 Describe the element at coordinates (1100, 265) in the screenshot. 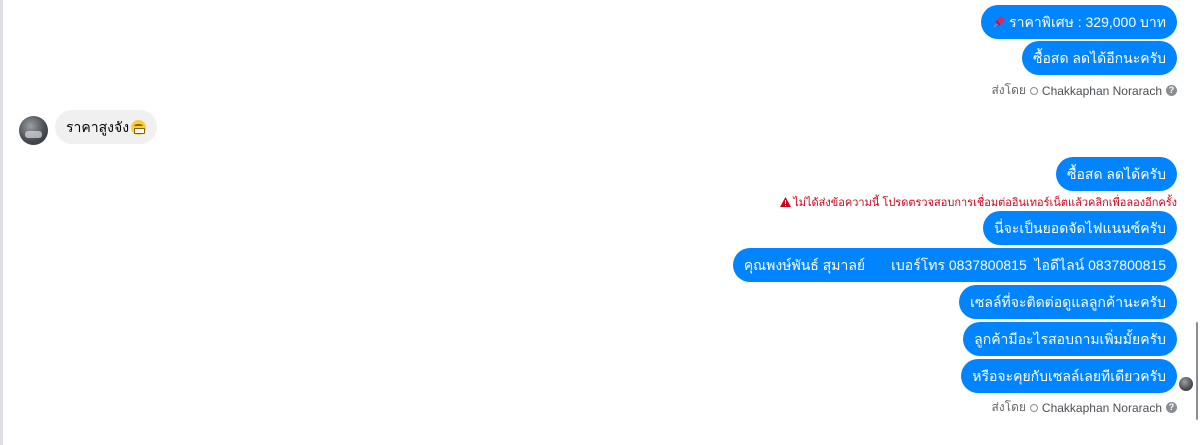

I see `contact-line-text: ไอดีไลน์ 0837800815` at that location.